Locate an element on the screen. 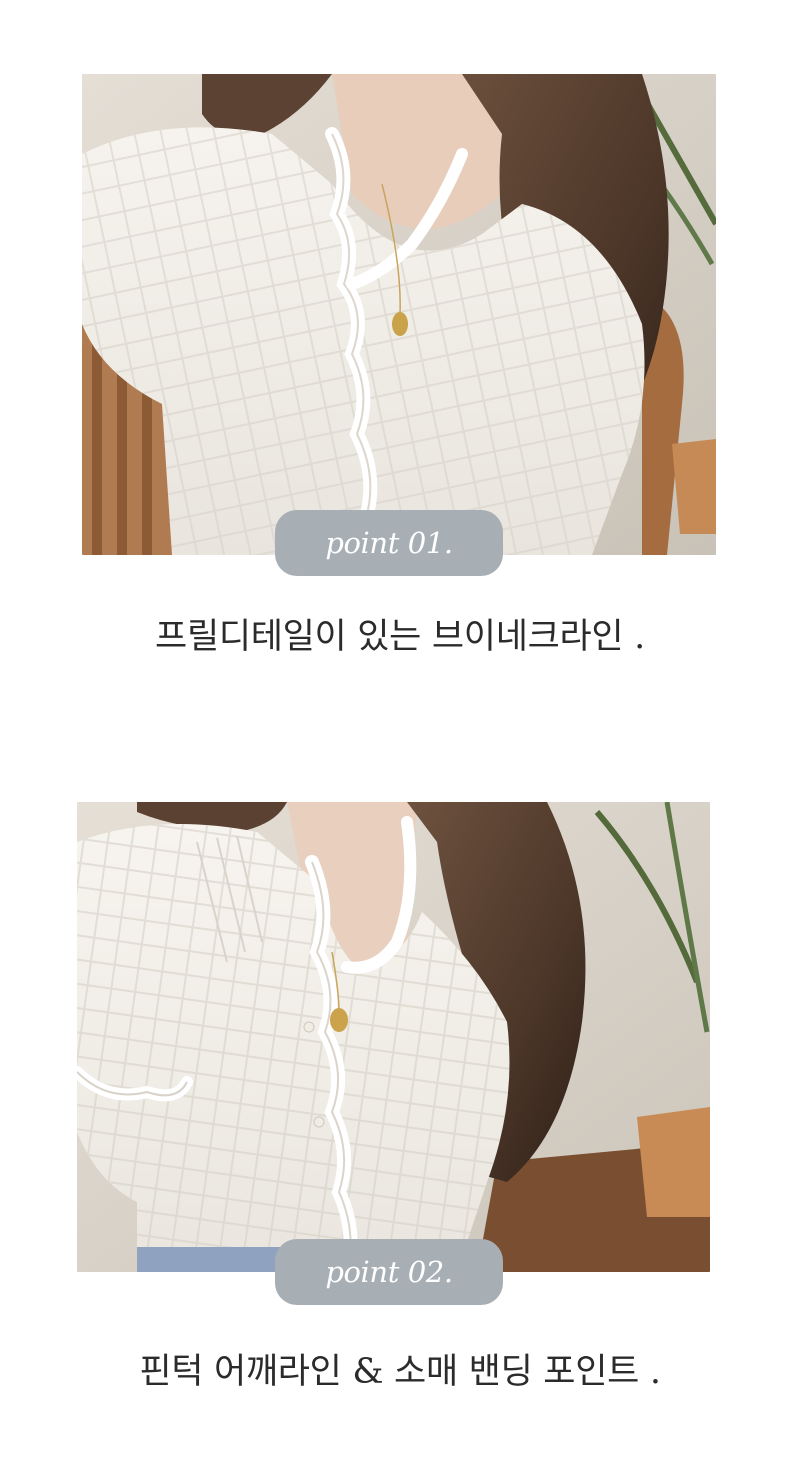 Image resolution: width=800 pixels, height=1462 pixels. point-02-caption: 핀턱 어깨라인 & 소매 밴딩 포인트 . is located at coordinates (400, 1372).